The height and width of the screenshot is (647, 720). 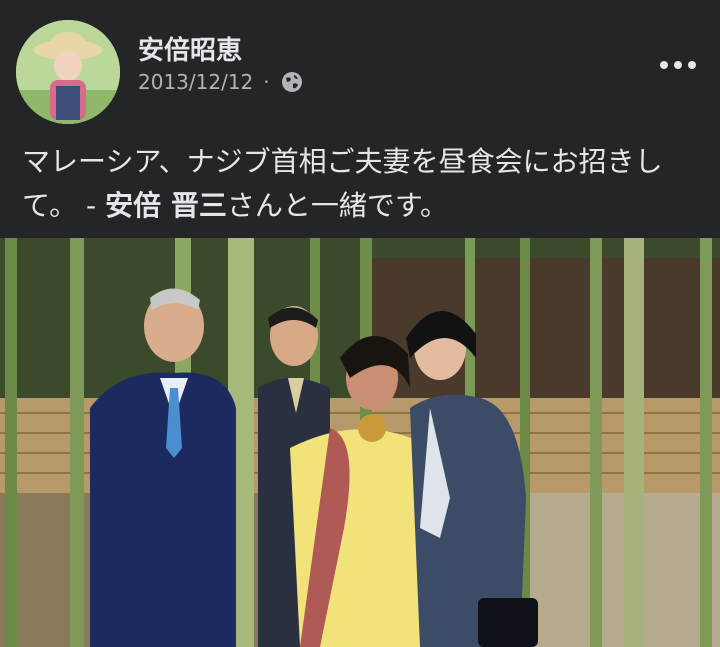 I want to click on post-message-end: さんと一緒です。, so click(x=337, y=205).